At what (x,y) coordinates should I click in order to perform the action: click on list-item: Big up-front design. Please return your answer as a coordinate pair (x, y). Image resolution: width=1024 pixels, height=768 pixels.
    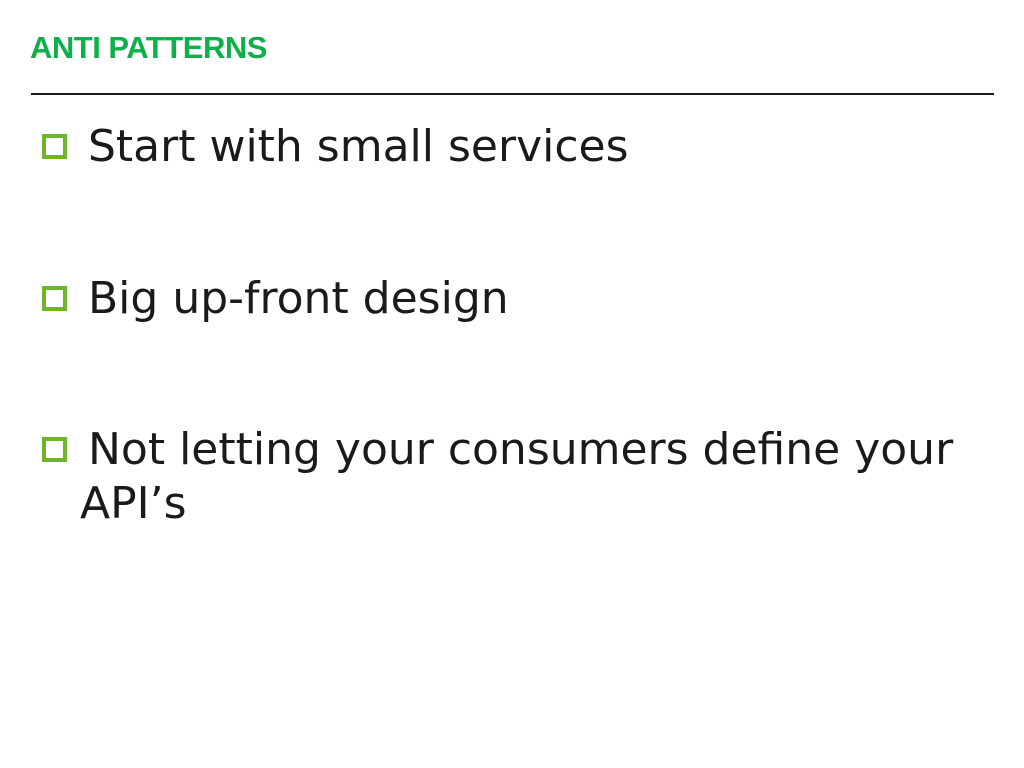
    Looking at the image, I should click on (507, 299).